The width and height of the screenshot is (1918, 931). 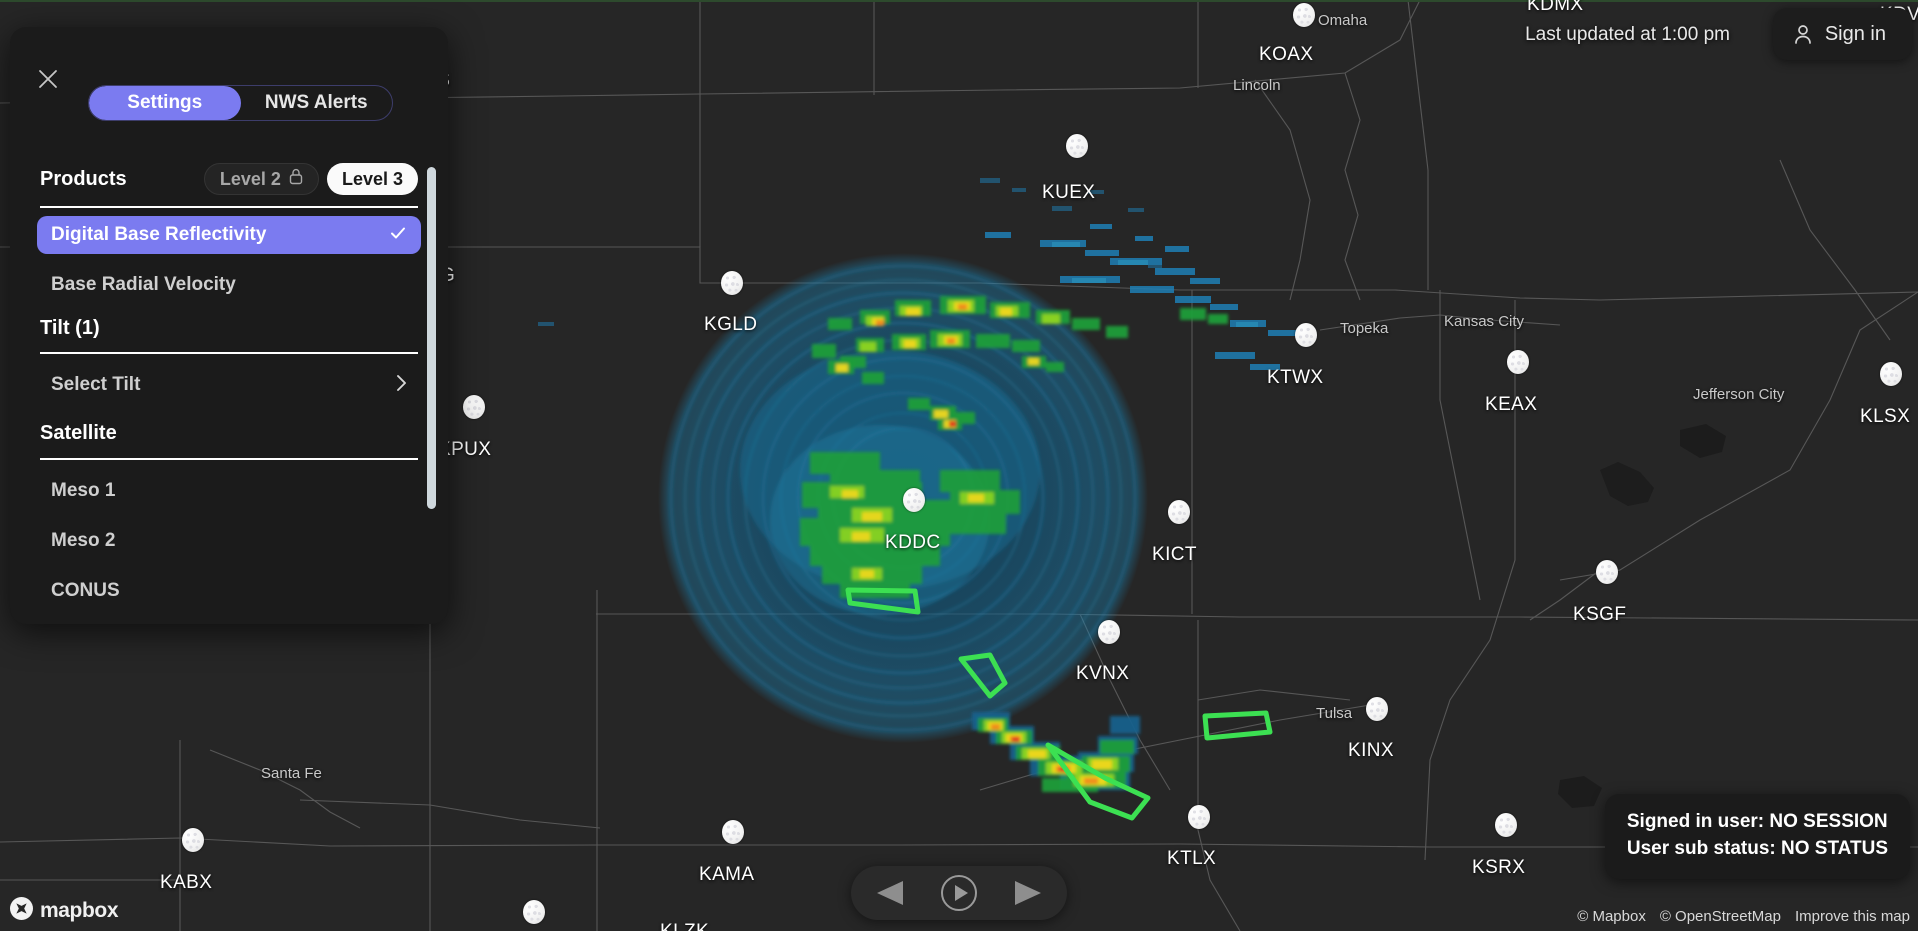 What do you see at coordinates (229, 491) in the screenshot?
I see `satellite-item-meso-1: Meso 1` at bounding box center [229, 491].